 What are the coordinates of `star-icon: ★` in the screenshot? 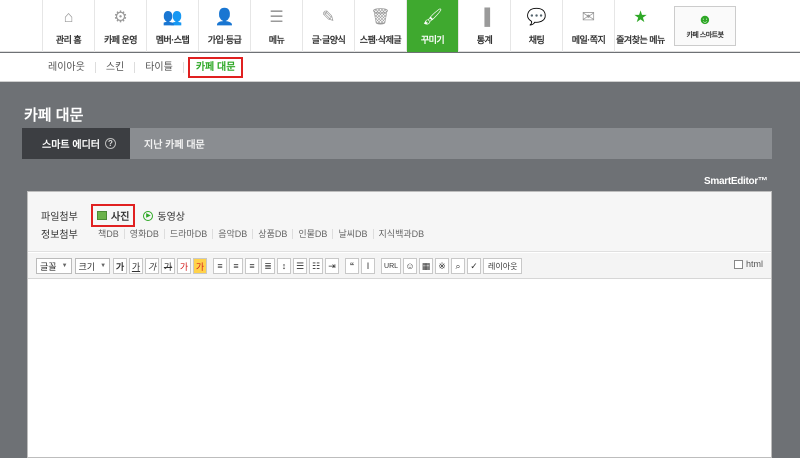 It's located at (640, 17).